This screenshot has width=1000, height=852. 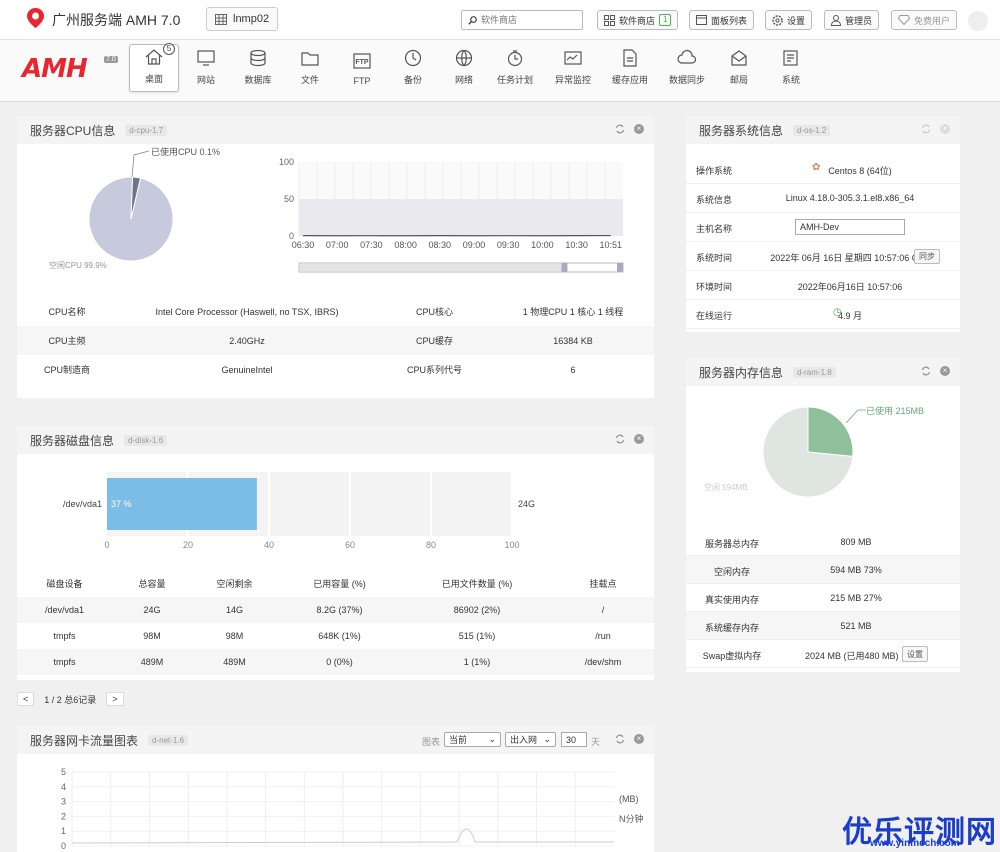 I want to click on avatar, so click(x=978, y=21).